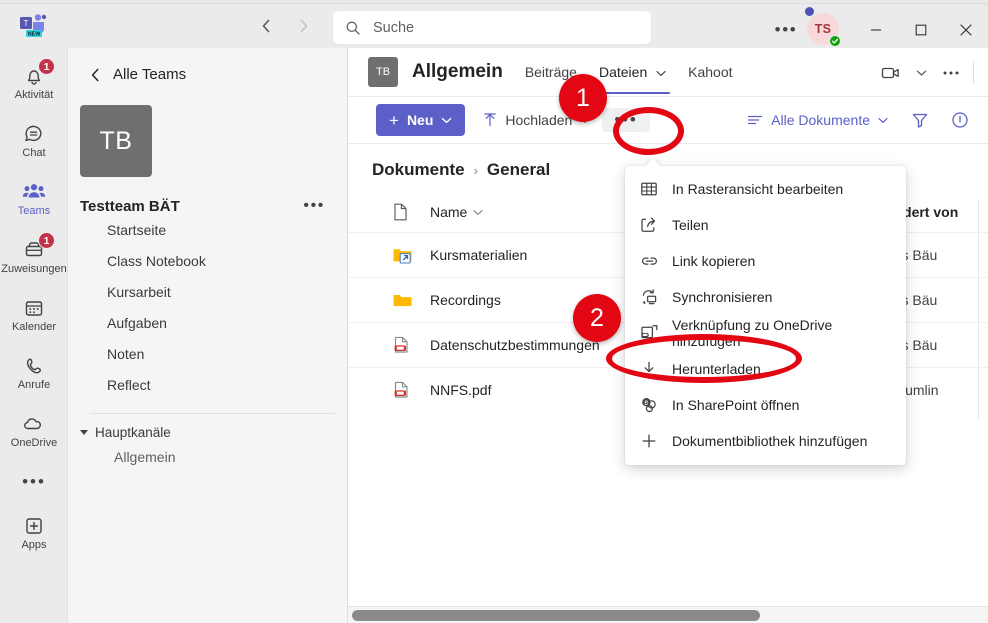 This screenshot has width=988, height=623. I want to click on all-teams-back-button: Alle Teams, so click(207, 65).